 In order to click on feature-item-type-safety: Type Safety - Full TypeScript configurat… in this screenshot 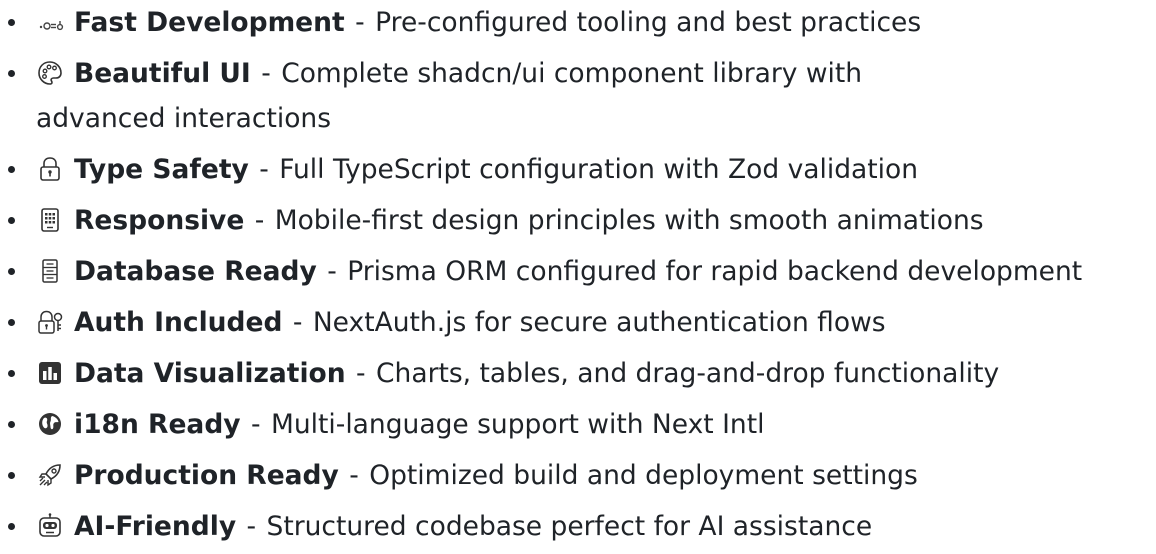, I will do `click(578, 169)`.